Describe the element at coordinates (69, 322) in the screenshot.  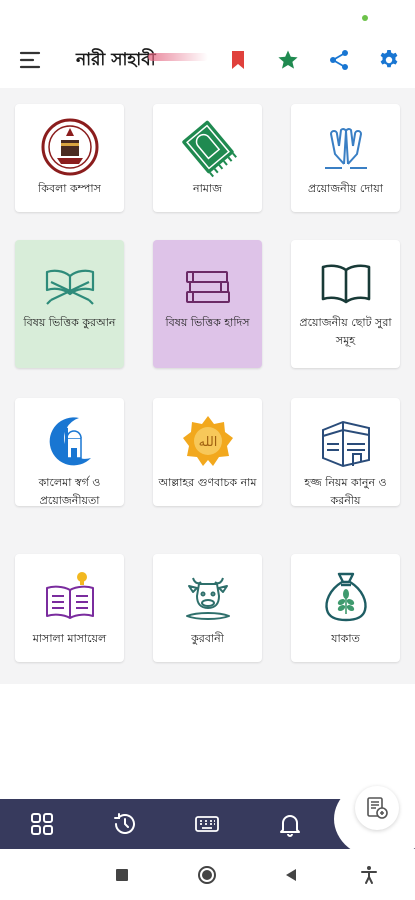
I see `tile-label: বিষয় ভিত্তিক কুরআন` at that location.